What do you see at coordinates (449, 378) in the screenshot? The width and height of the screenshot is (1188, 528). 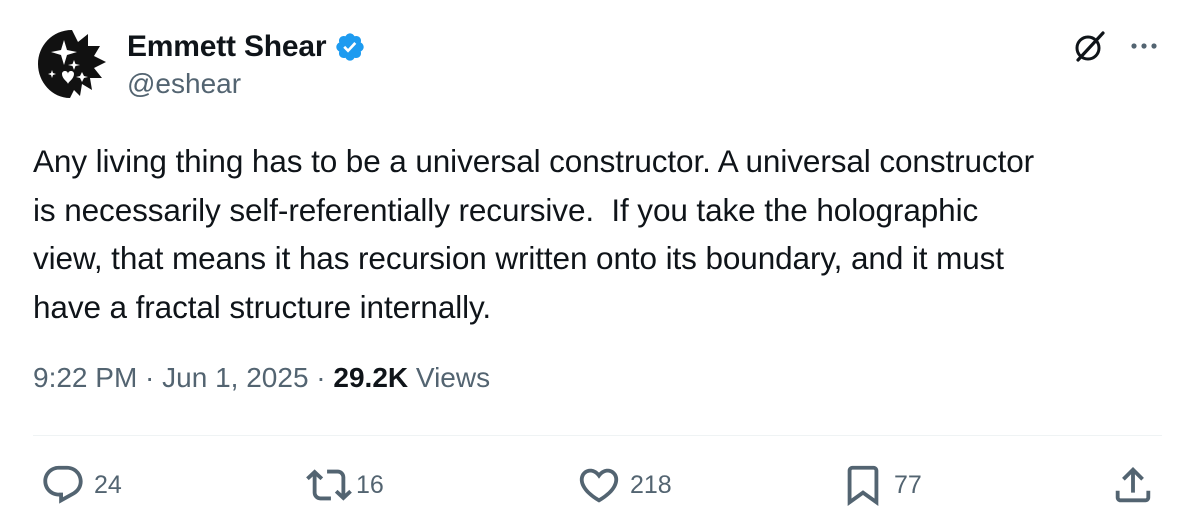 I see `views-label: Views` at bounding box center [449, 378].